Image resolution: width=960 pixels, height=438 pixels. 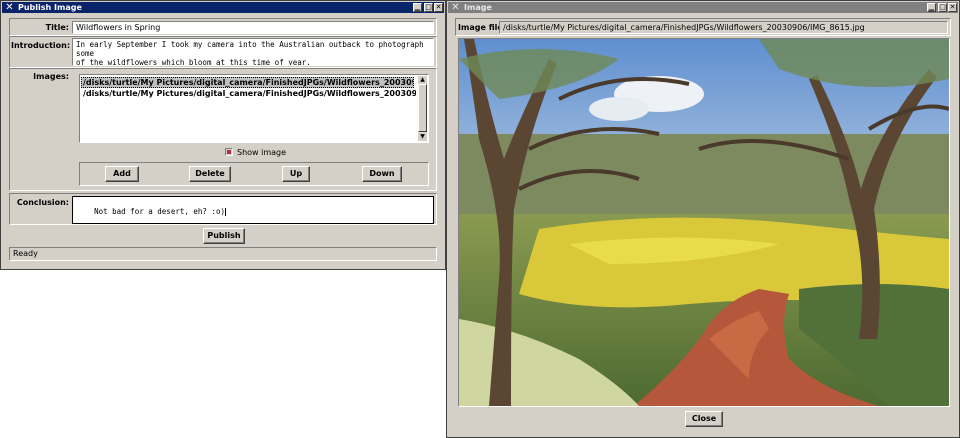 What do you see at coordinates (296, 174) in the screenshot?
I see `up-button: Up` at bounding box center [296, 174].